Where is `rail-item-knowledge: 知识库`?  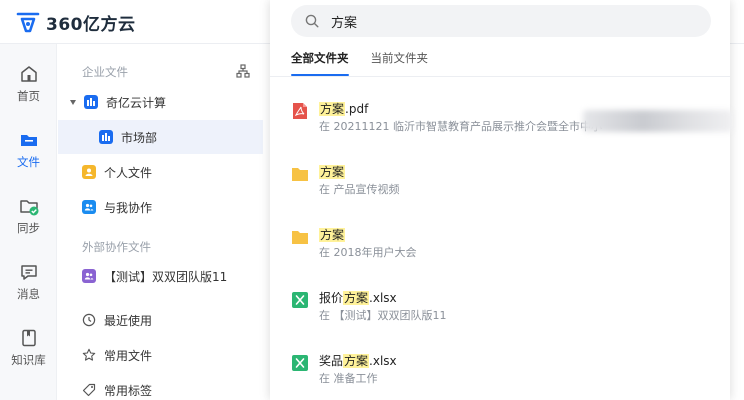
rail-item-knowledge: 知识库 is located at coordinates (28, 348).